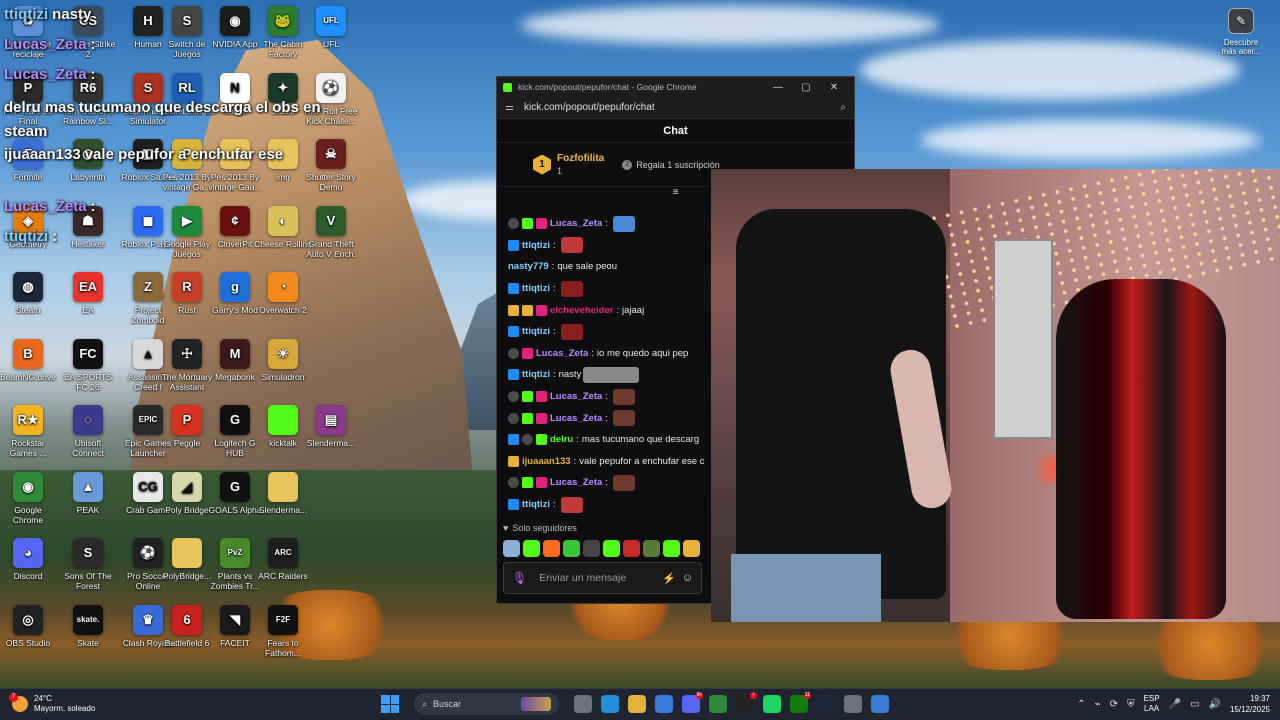  I want to click on crown-badge-icon, so click(513, 310).